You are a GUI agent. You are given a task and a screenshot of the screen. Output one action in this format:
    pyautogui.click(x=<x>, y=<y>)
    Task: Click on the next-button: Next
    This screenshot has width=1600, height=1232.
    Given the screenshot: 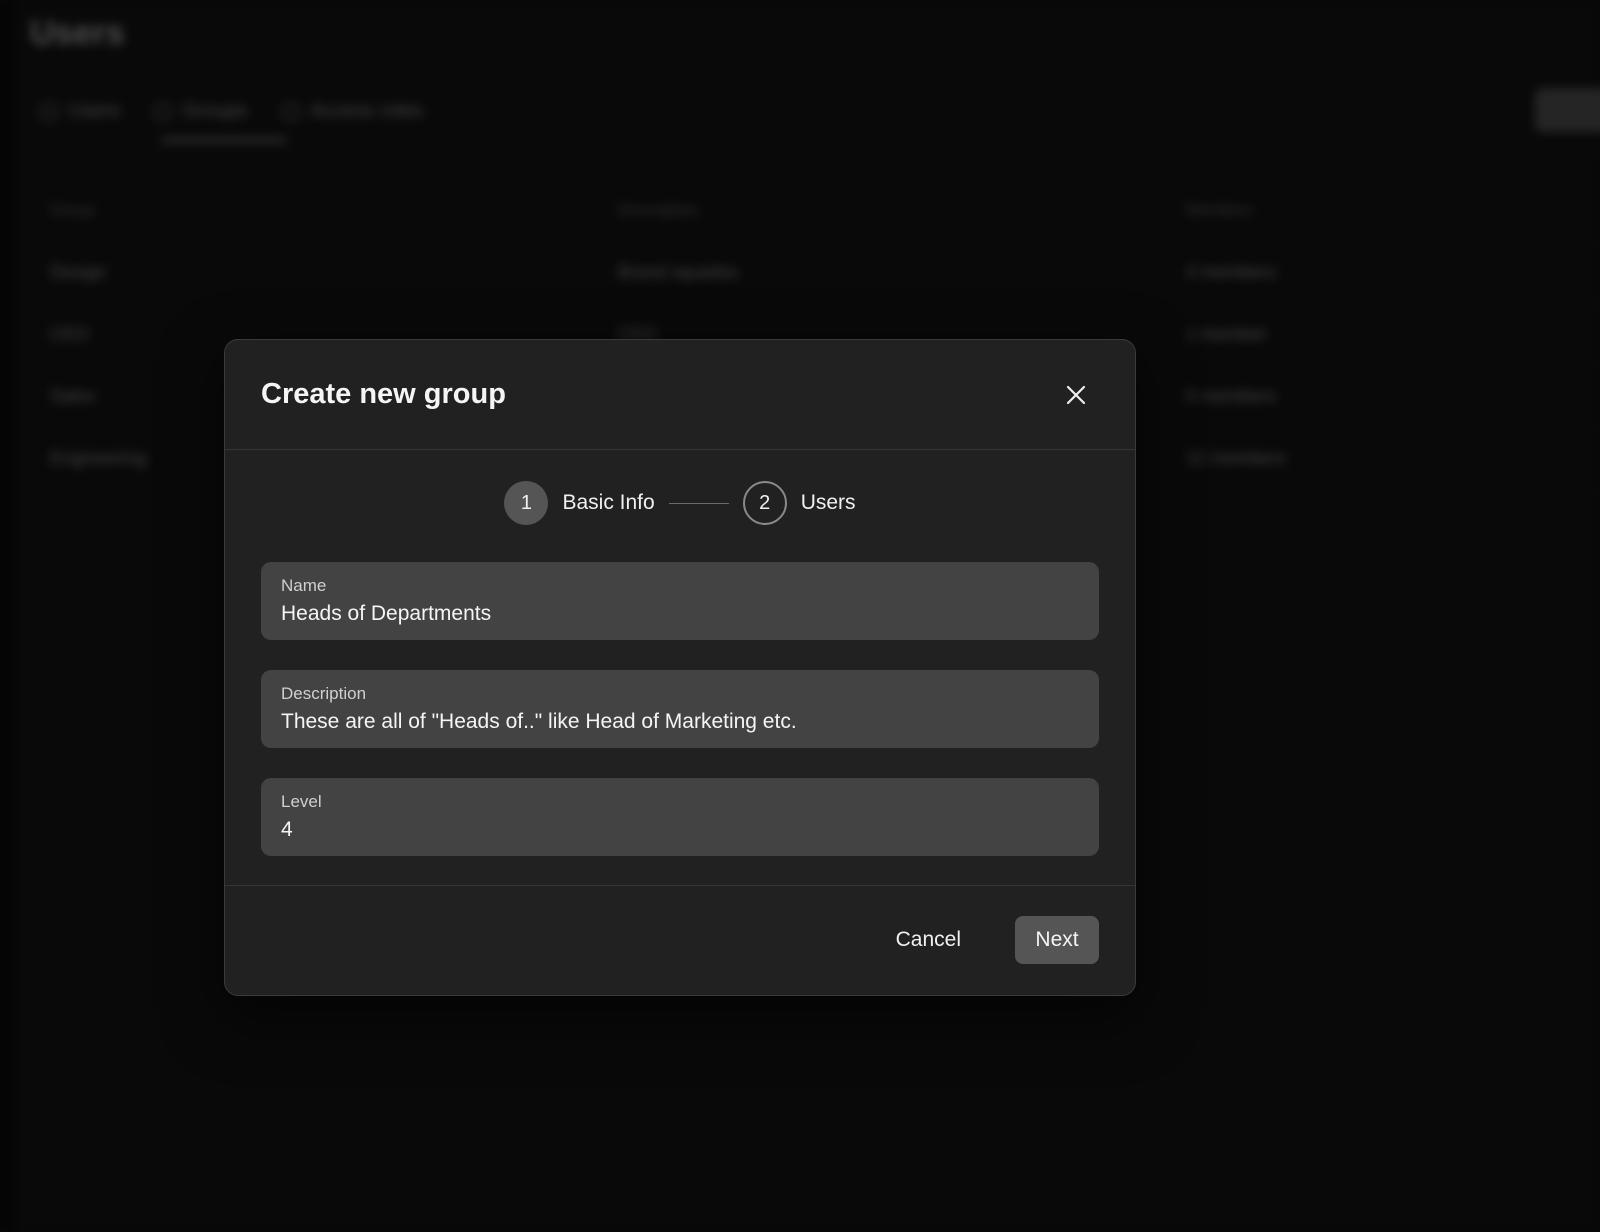 What is the action you would take?
    pyautogui.click(x=1057, y=940)
    